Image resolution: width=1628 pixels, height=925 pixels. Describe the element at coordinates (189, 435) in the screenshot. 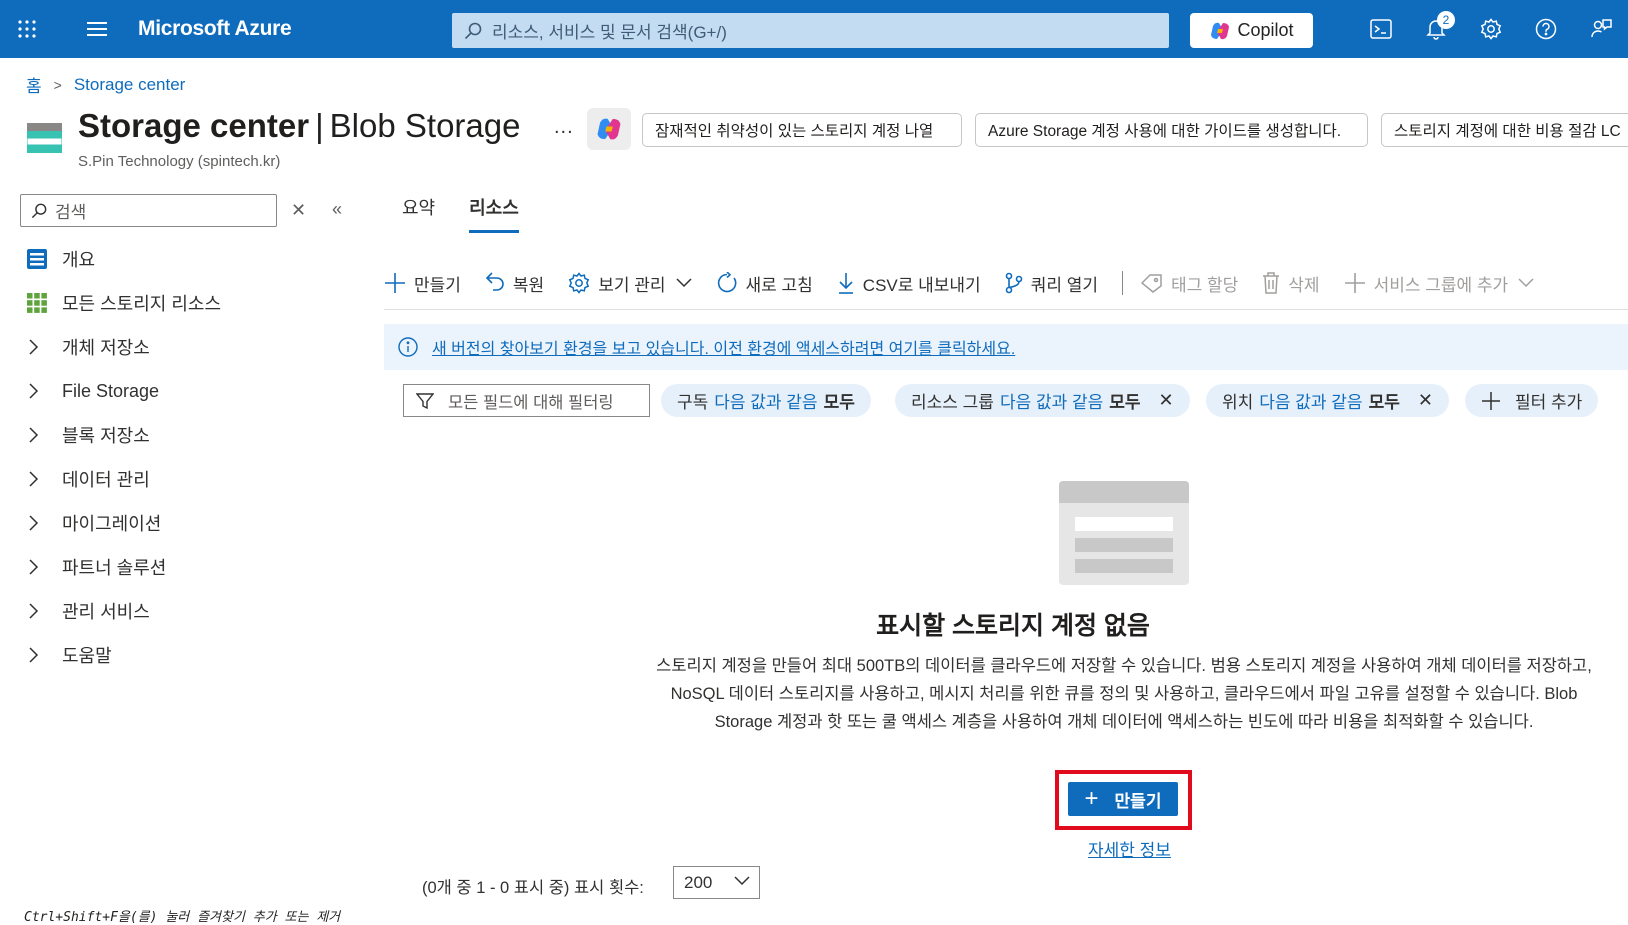

I see `sidebar-item-block-storage: 블록 저장소` at that location.